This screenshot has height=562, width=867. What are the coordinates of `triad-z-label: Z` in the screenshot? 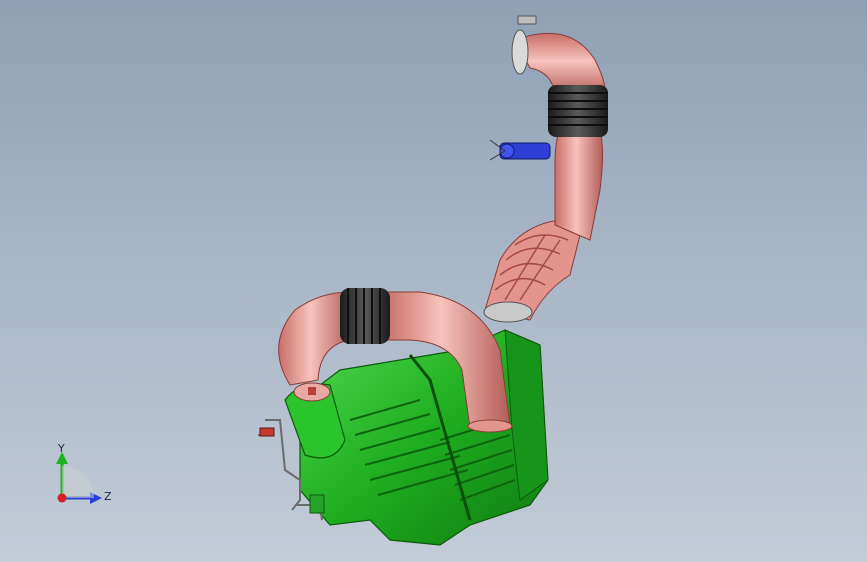 It's located at (108, 496).